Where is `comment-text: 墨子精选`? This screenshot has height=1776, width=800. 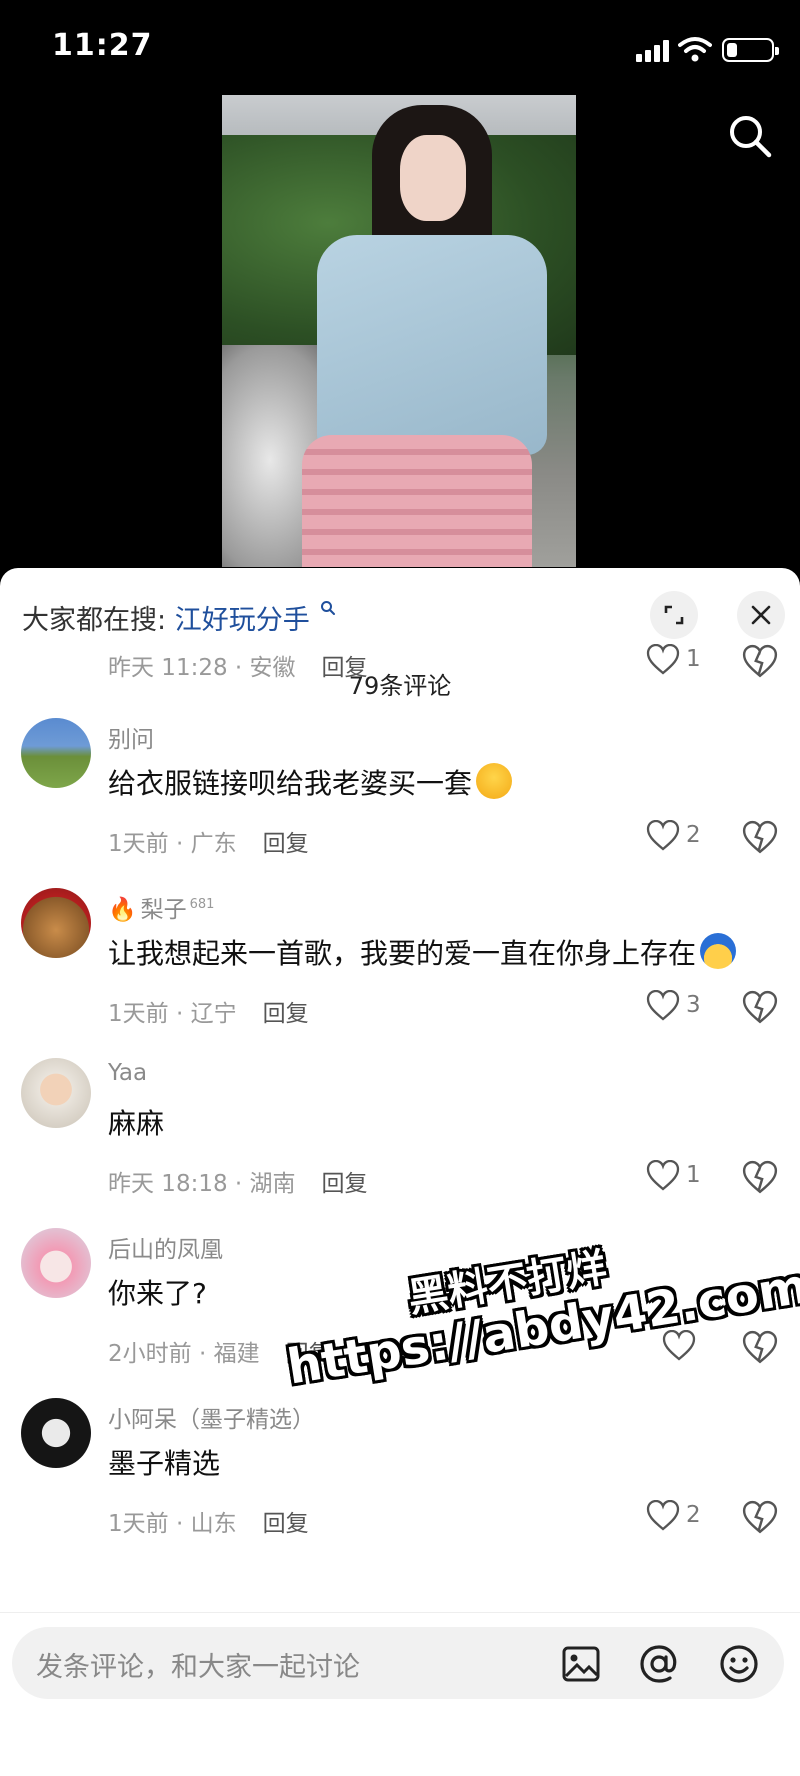 comment-text: 墨子精选 is located at coordinates (164, 1463).